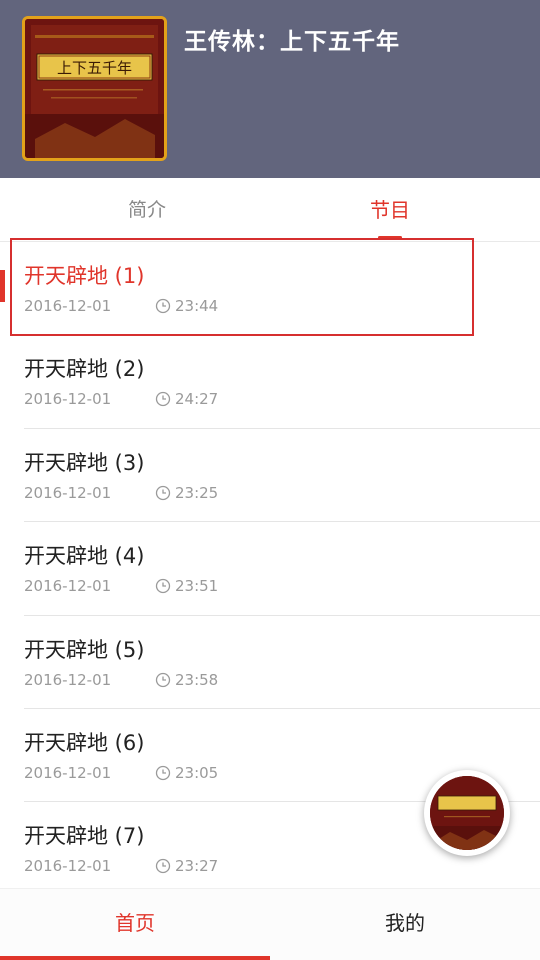 The height and width of the screenshot is (960, 540). I want to click on episode-duration: 23:25, so click(186, 493).